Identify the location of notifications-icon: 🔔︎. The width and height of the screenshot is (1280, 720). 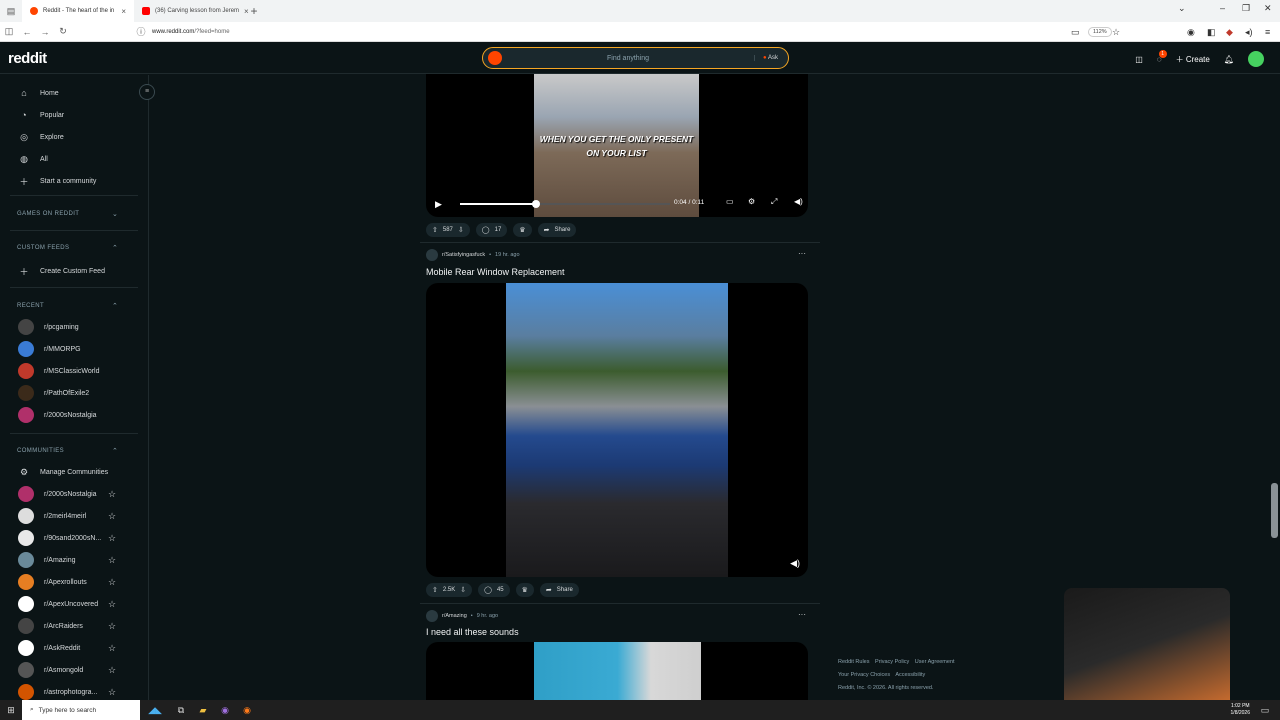
(1229, 59).